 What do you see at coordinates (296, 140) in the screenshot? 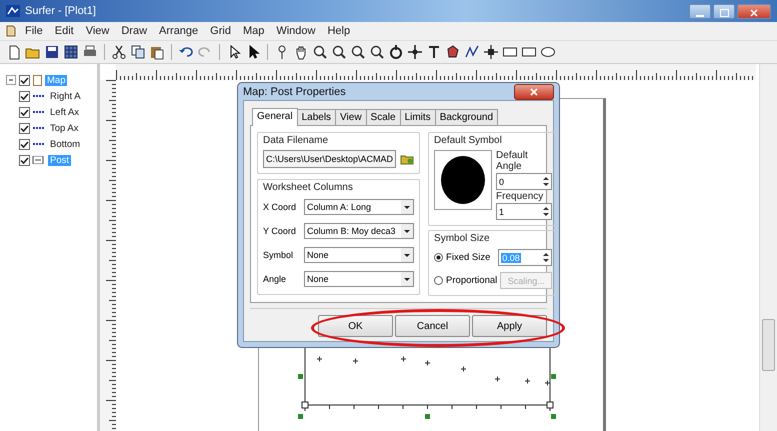
I see `group-label: Data Filename` at bounding box center [296, 140].